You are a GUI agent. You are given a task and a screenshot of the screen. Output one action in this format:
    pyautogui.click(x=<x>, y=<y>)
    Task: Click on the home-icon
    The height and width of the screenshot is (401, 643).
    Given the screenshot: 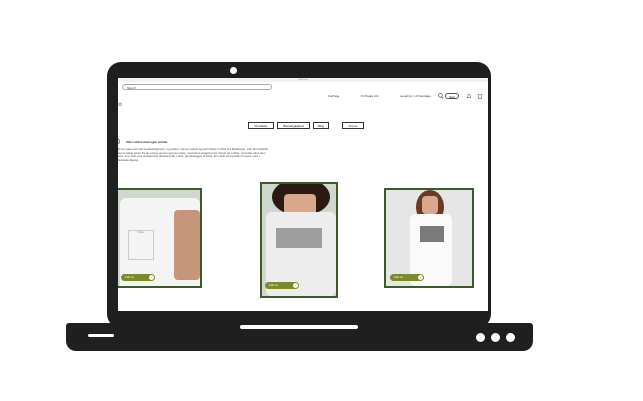 What is the action you would take?
    pyautogui.click(x=119, y=140)
    